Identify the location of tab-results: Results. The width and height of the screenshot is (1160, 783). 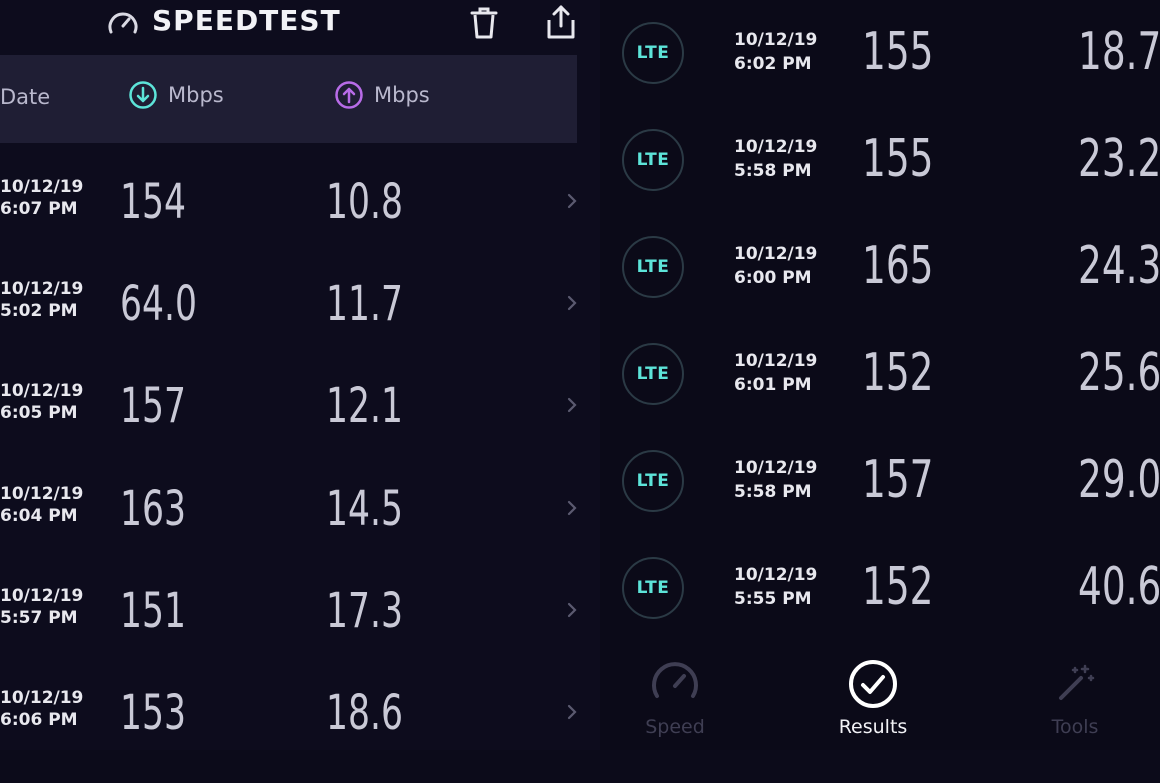
(873, 700).